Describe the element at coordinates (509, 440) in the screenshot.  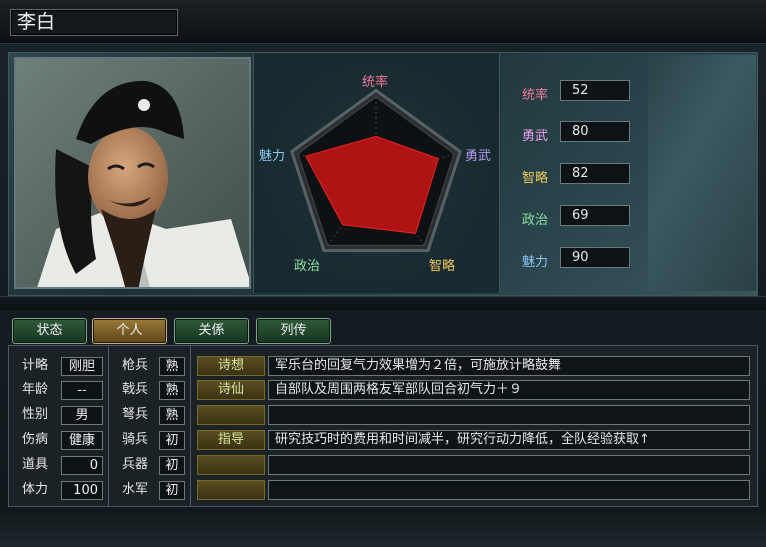
I see `skill-description: 研究技巧时的费用和时间减半，研究行动力降低，全队经验获取↑` at that location.